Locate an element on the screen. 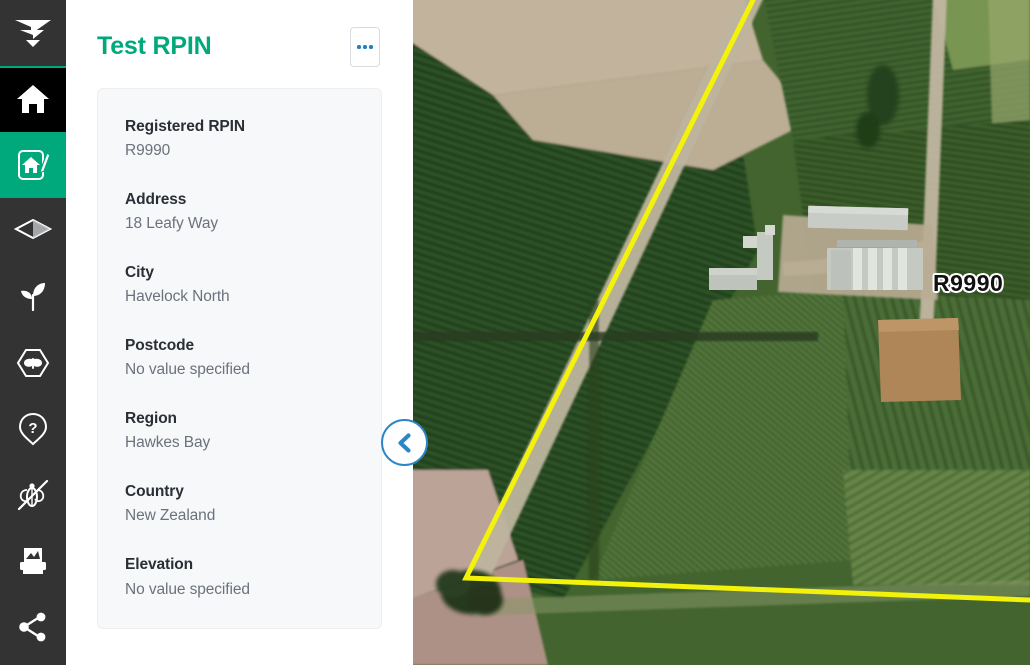 This screenshot has height=665, width=1030. house-edit-icon is located at coordinates (33, 165).